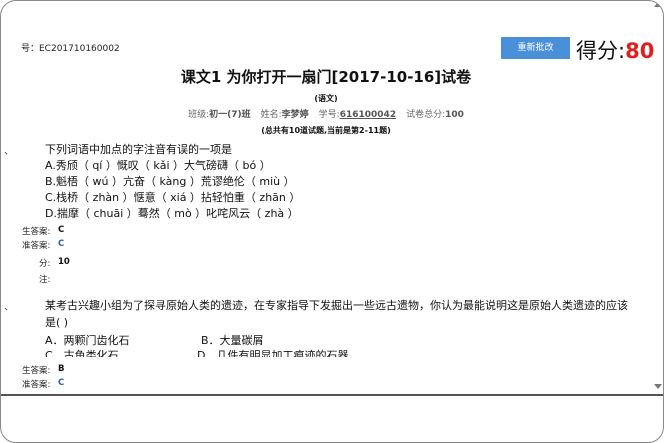 This screenshot has height=443, width=664. Describe the element at coordinates (273, 353) in the screenshot. I see `option-d: D．几件有明显加工痕迹的石器` at that location.